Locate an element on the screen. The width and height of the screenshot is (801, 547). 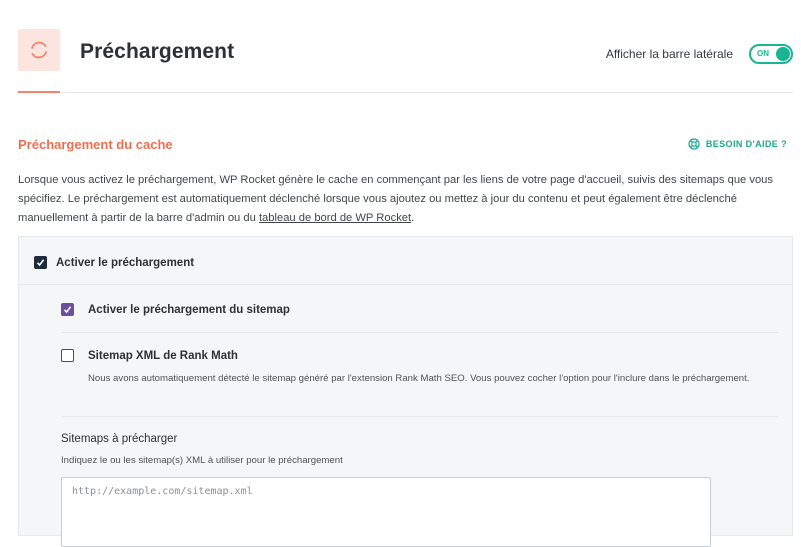
rank-math-option: Sitemap XML de Rank Math is located at coordinates (149, 355).